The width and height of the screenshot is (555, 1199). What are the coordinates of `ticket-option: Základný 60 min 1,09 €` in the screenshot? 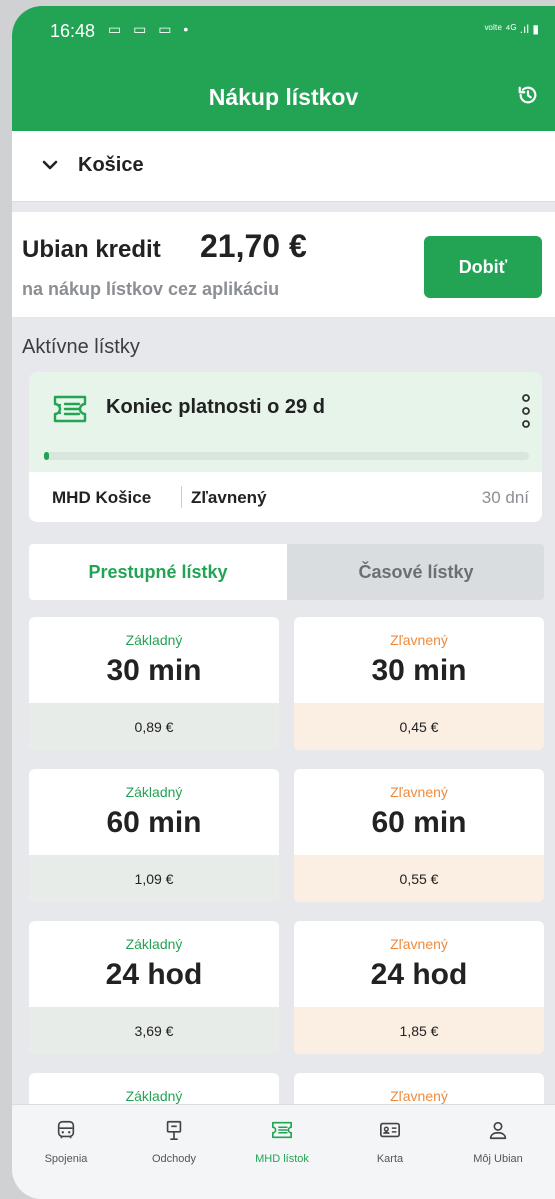 It's located at (154, 835).